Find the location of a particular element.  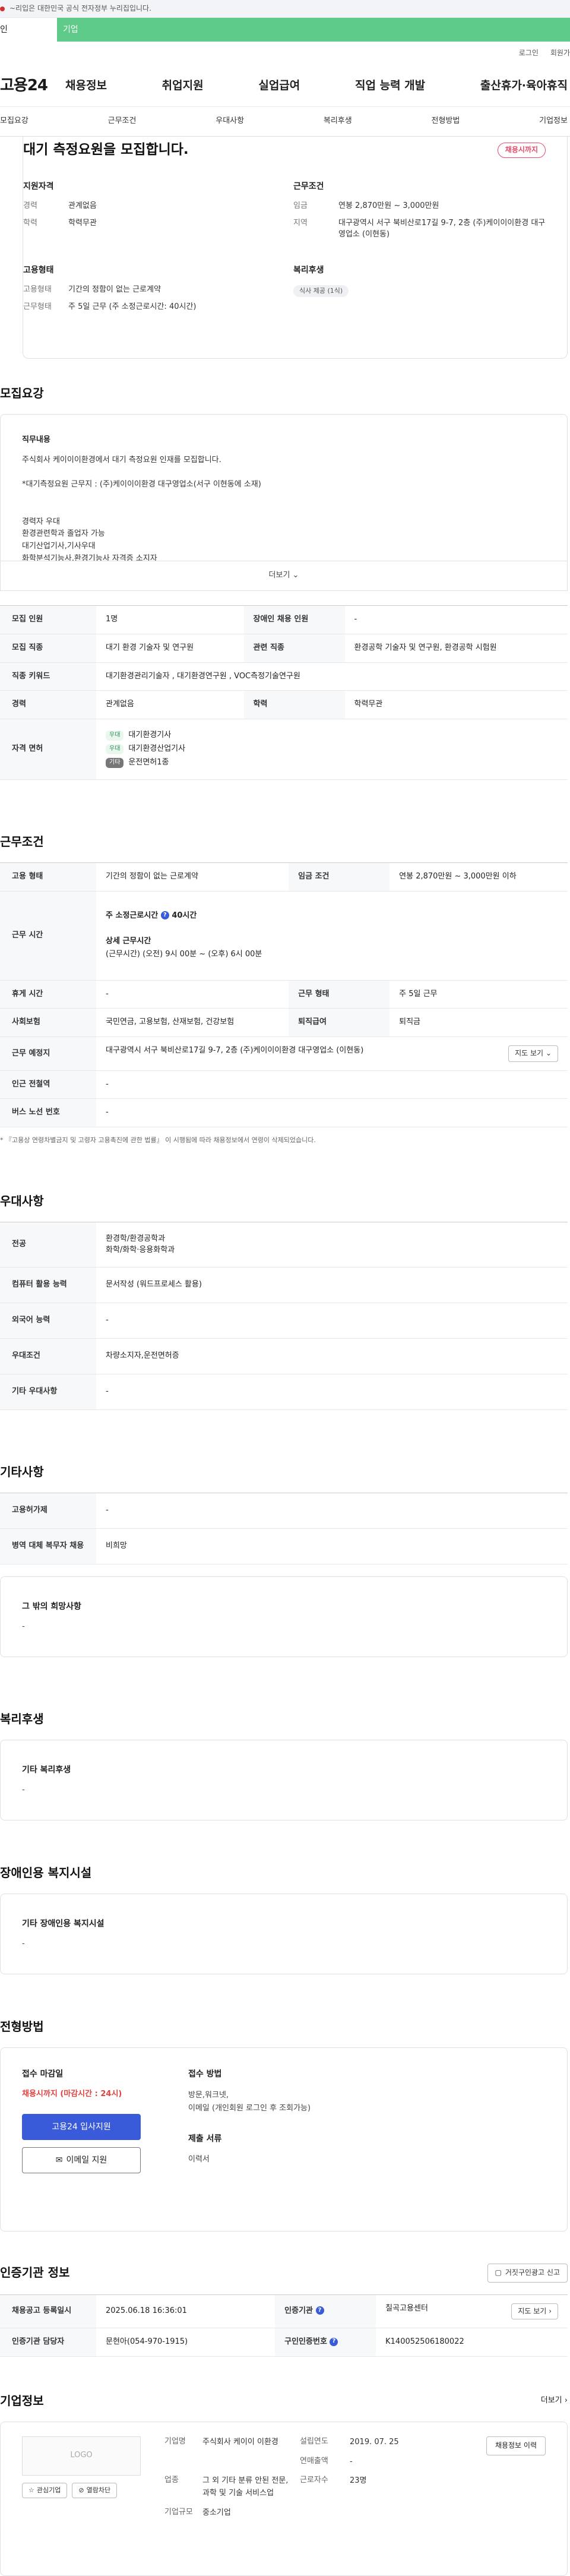

subnav-recruit: 모집요강 is located at coordinates (14, 121).